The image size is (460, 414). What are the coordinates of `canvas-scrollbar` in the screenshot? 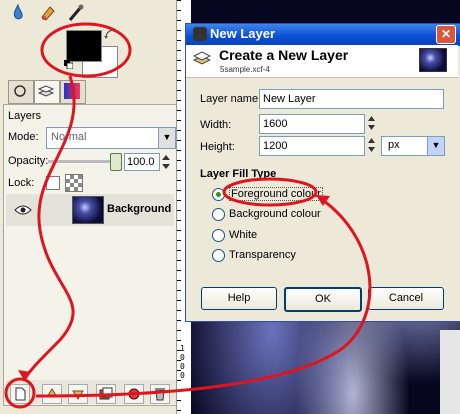 It's located at (450, 372).